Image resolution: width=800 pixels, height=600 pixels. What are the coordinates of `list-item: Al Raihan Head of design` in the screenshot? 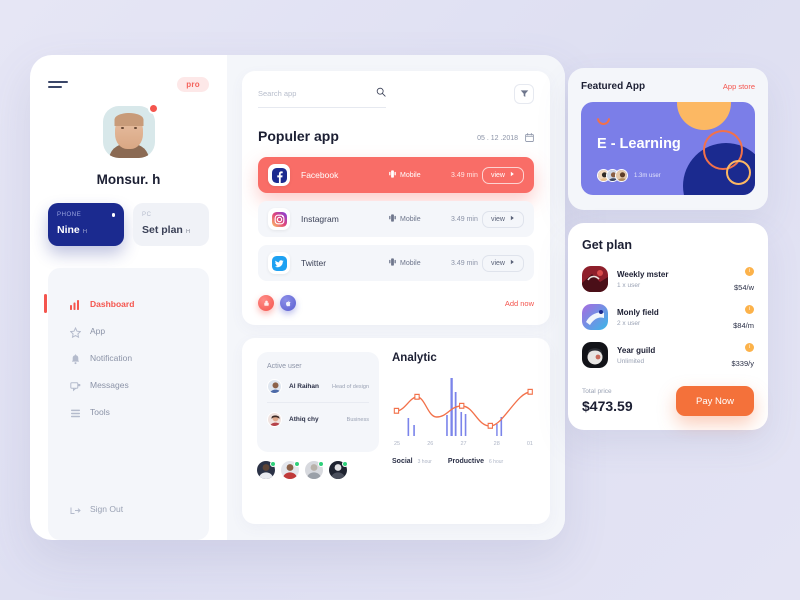 It's located at (318, 386).